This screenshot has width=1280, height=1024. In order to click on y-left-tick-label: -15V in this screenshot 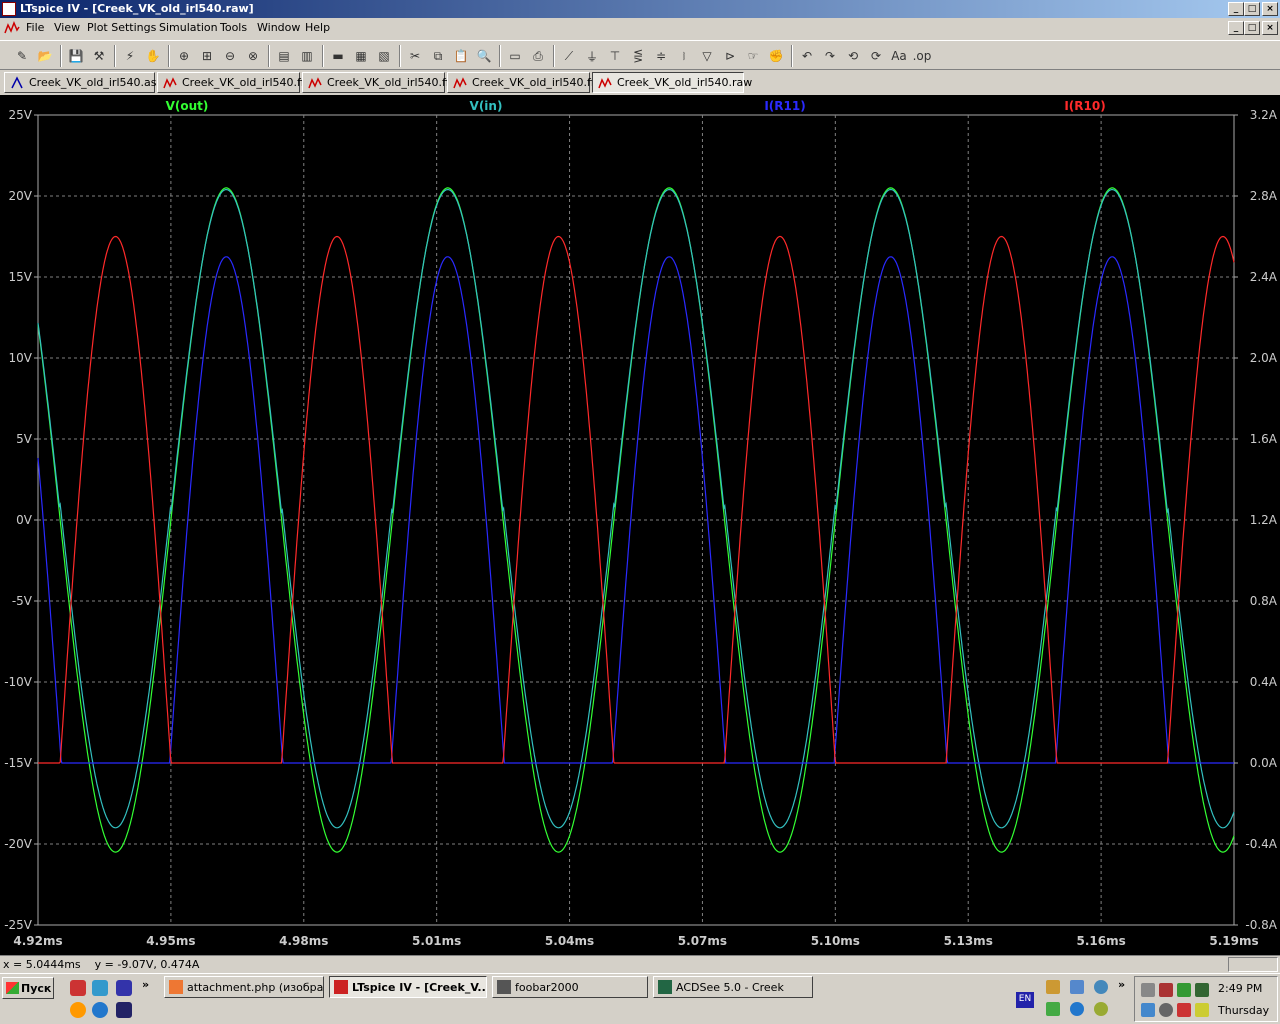, I will do `click(18, 763)`.